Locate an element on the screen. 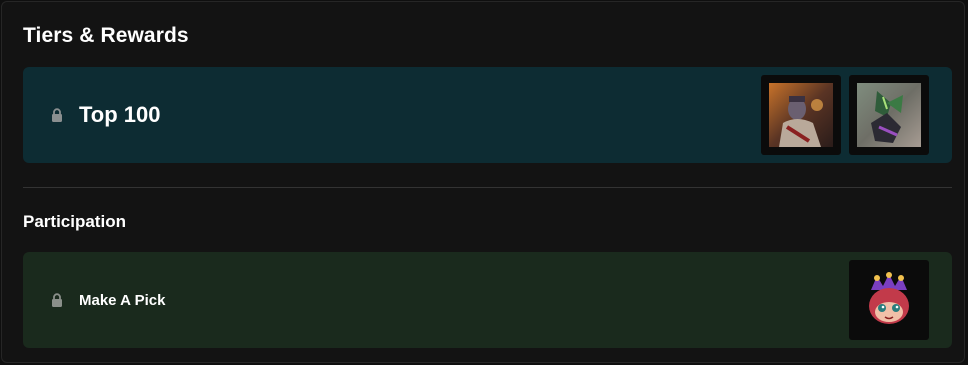  tier-label: Top 100 is located at coordinates (120, 114).